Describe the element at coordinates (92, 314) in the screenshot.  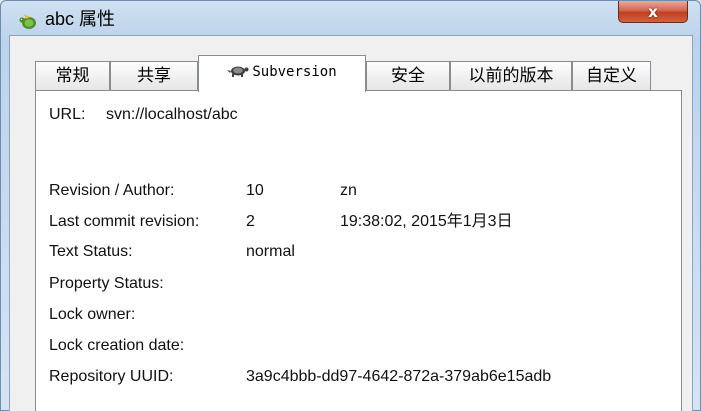
I see `field-label: Lock owner:` at that location.